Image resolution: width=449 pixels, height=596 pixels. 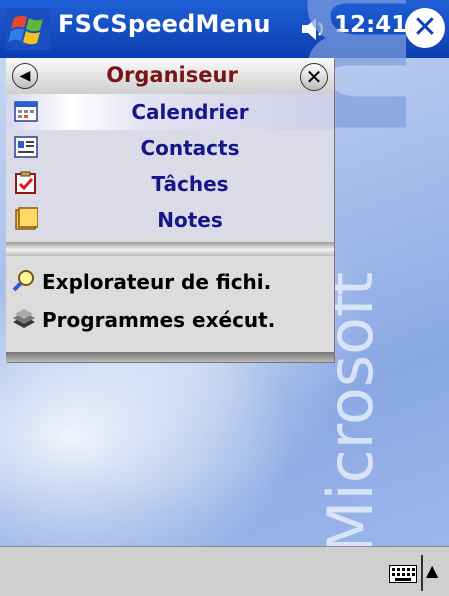 I want to click on command-label: Explorateur de fichi., so click(x=157, y=282).